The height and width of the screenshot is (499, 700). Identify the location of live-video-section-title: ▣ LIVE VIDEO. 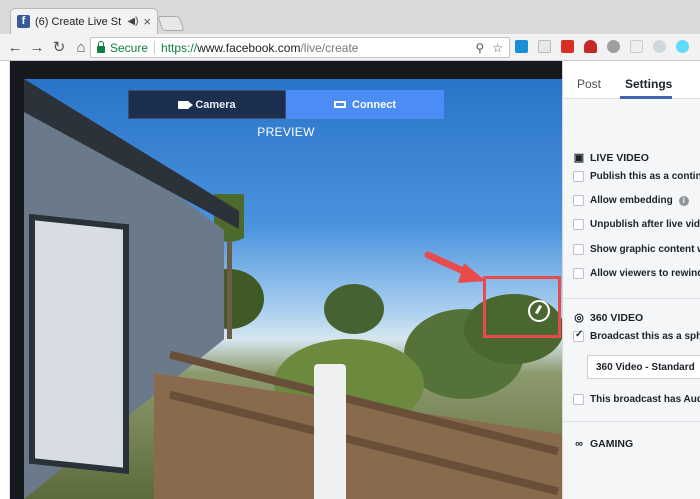
(611, 158).